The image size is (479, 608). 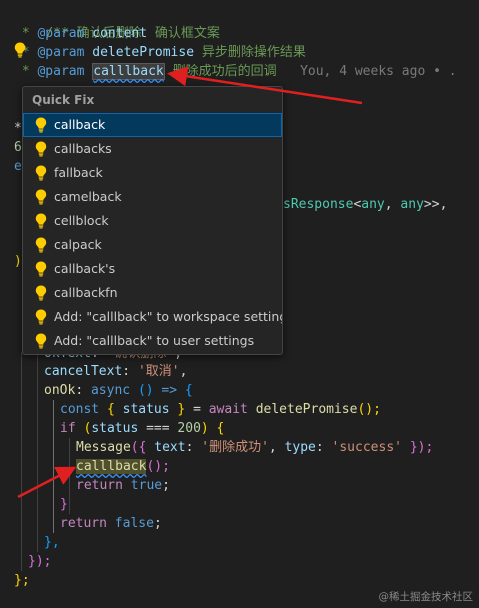 I want to click on code-fragment: ), so click(x=18, y=261).